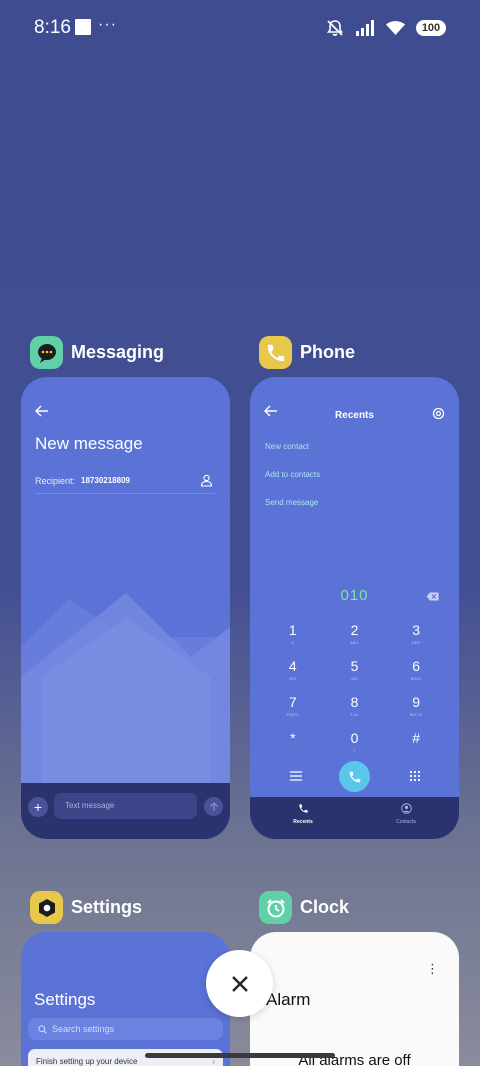 The width and height of the screenshot is (480, 1066). I want to click on call-button, so click(354, 776).